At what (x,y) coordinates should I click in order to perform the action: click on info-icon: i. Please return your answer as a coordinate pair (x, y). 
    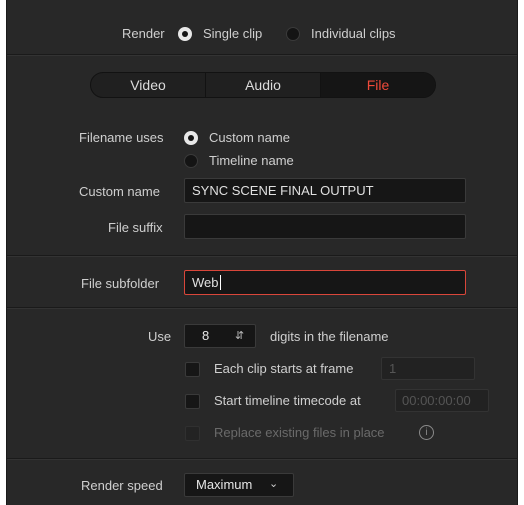
    Looking at the image, I should click on (426, 432).